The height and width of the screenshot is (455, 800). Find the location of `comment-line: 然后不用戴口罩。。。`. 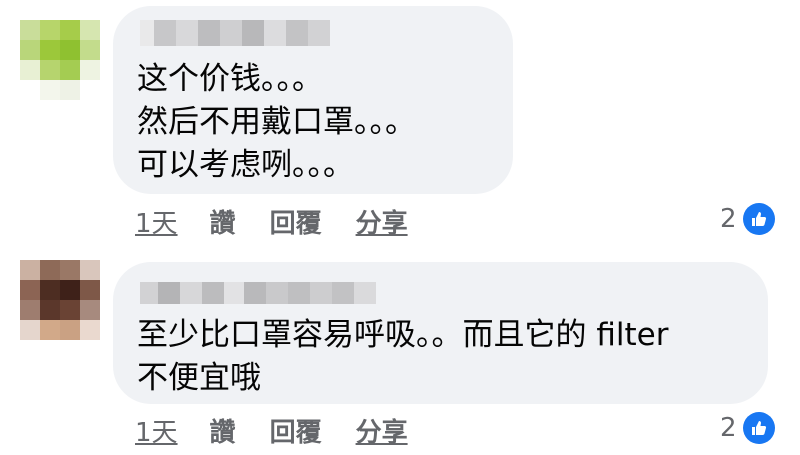

comment-line: 然后不用戴口罩。。。 is located at coordinates (276, 122).